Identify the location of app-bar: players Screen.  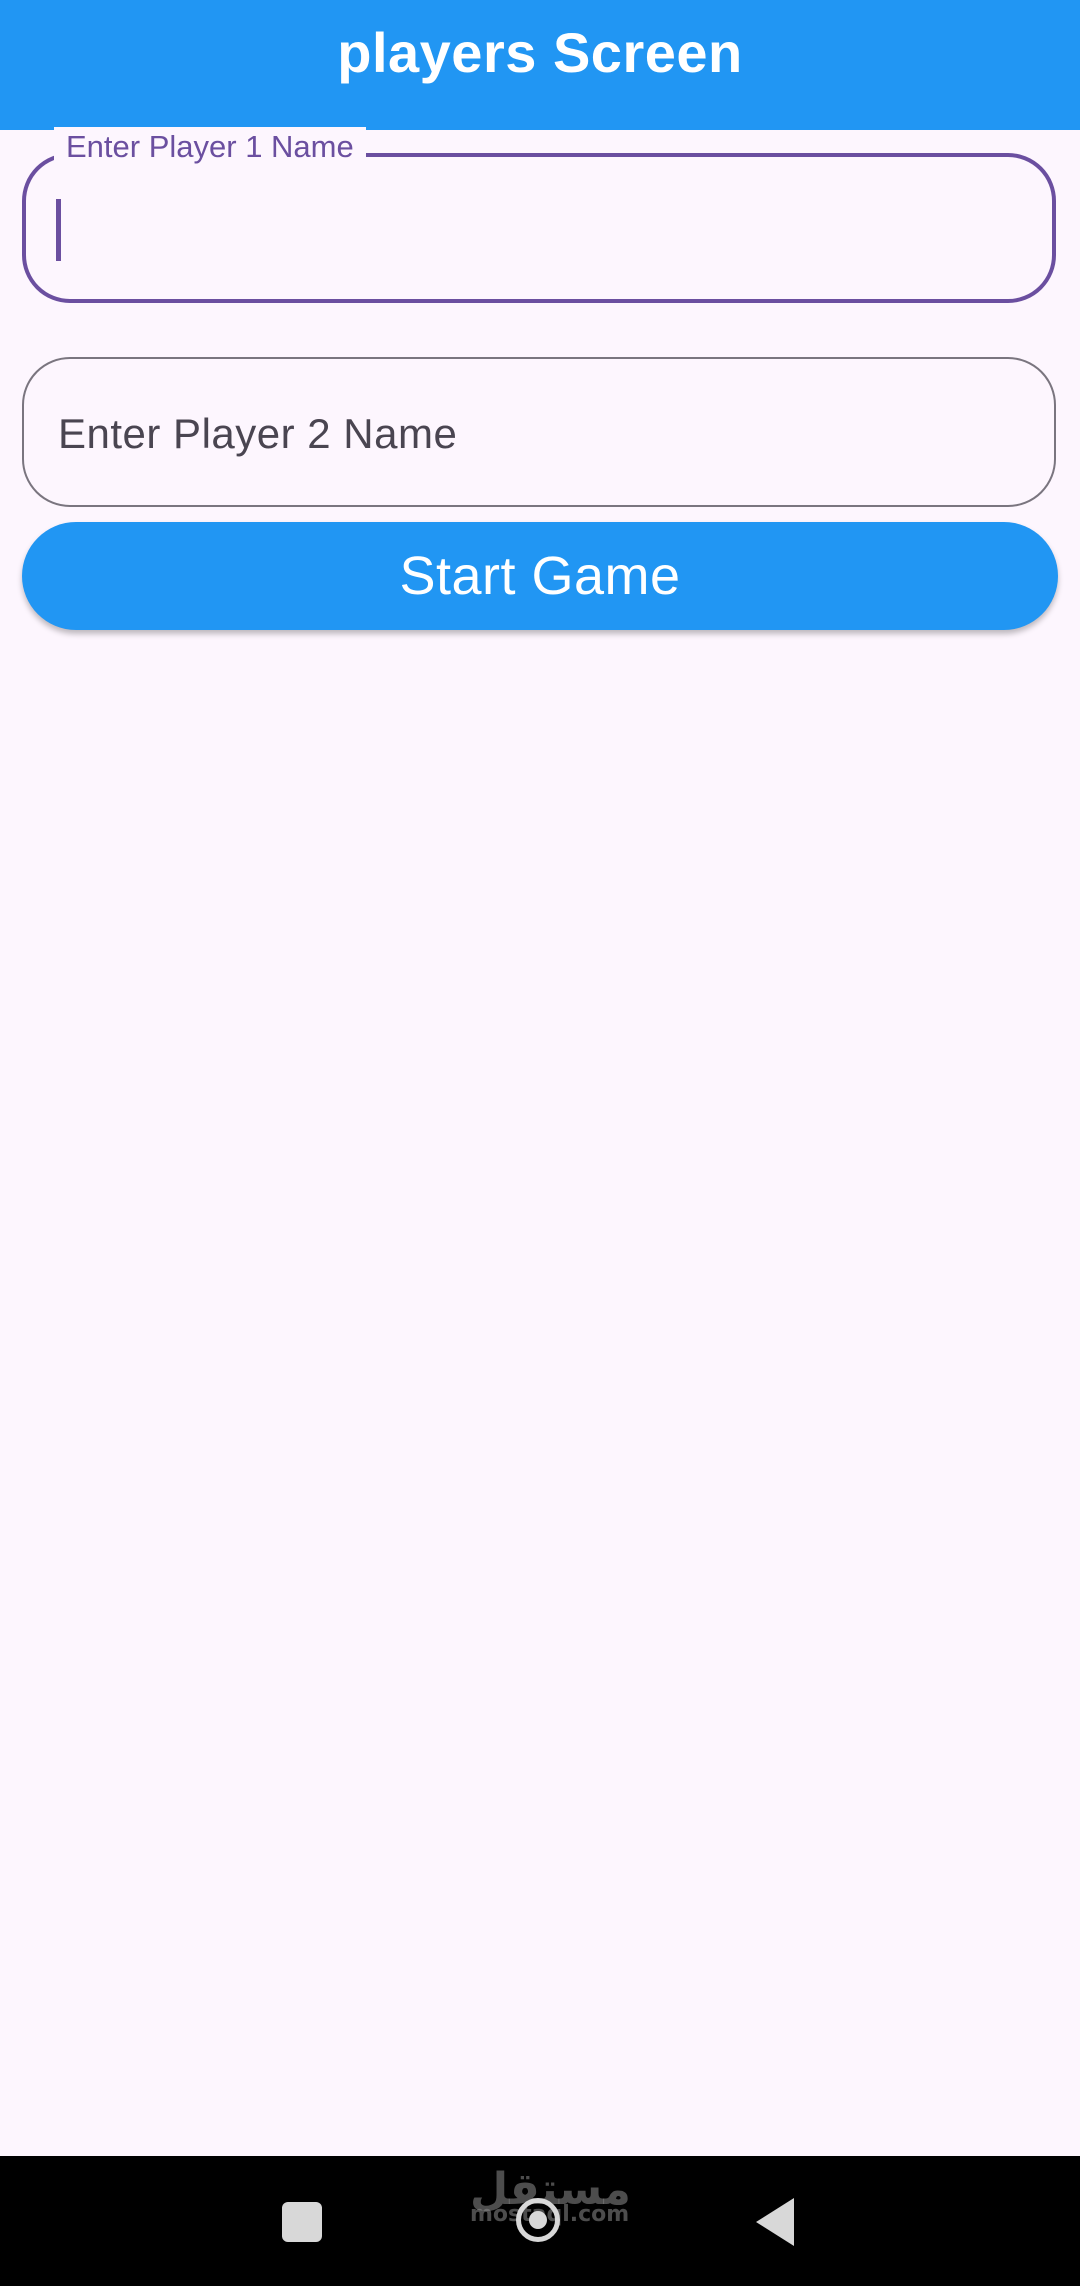
(540, 65).